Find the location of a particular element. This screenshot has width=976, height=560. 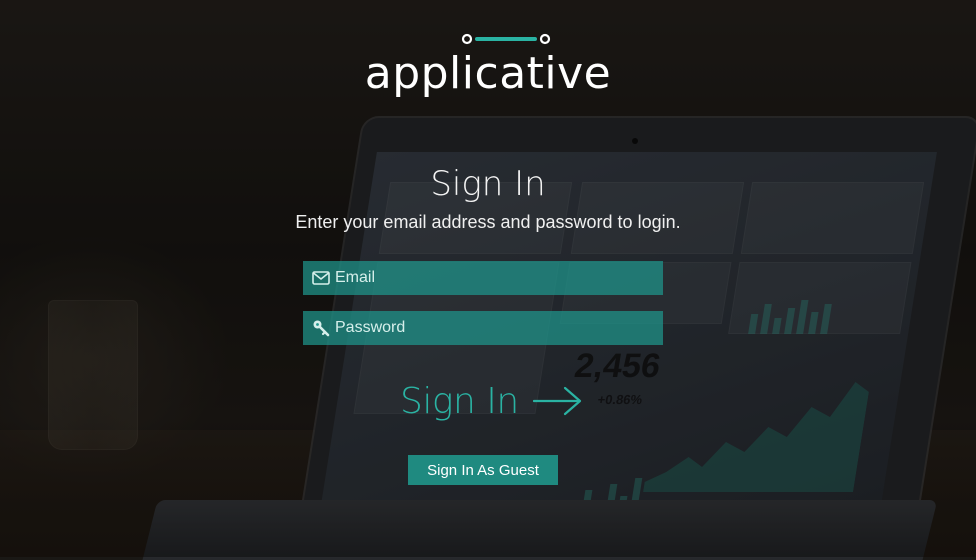

sign-in-as-guest-button: Sign In As Guest is located at coordinates (483, 470).